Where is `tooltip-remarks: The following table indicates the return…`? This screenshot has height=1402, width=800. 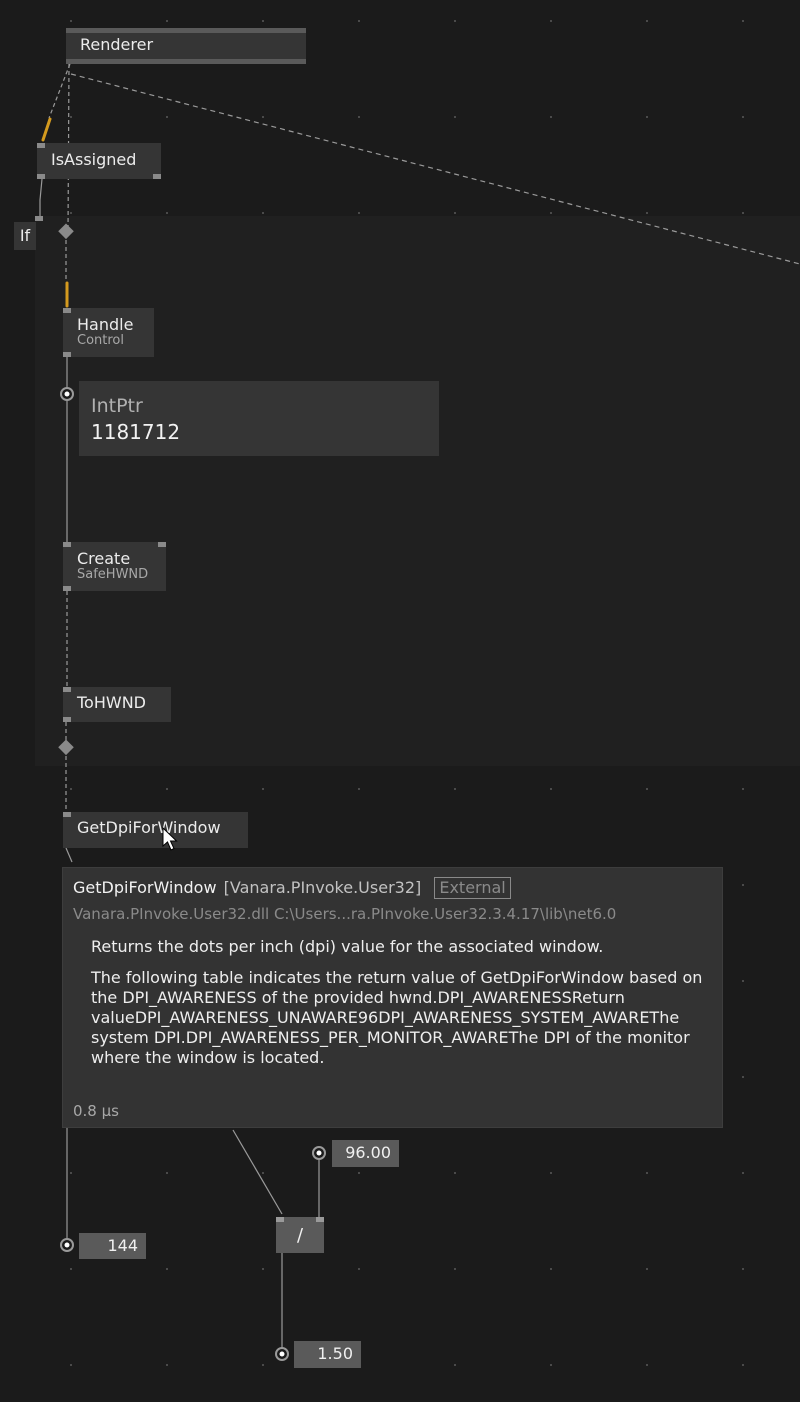
tooltip-remarks: The following table indicates the return… is located at coordinates (397, 1017).